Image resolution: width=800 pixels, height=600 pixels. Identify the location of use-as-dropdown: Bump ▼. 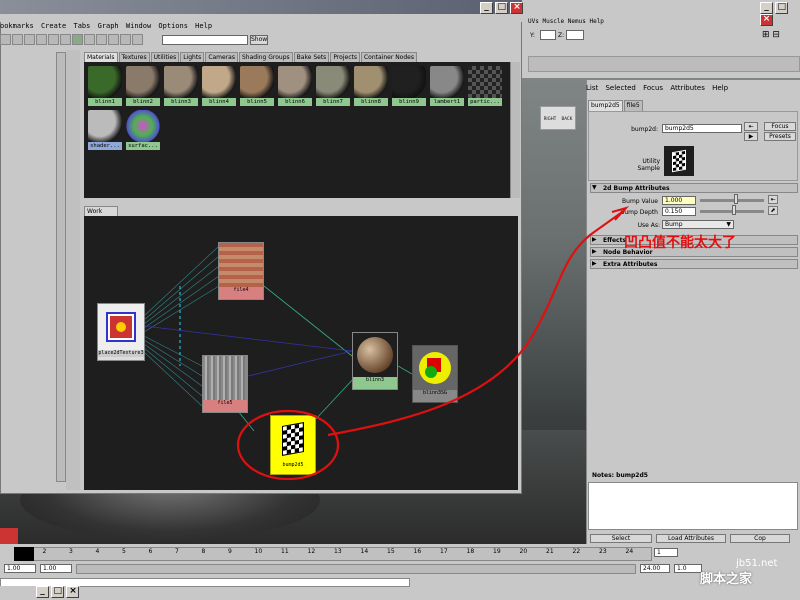
(698, 224).